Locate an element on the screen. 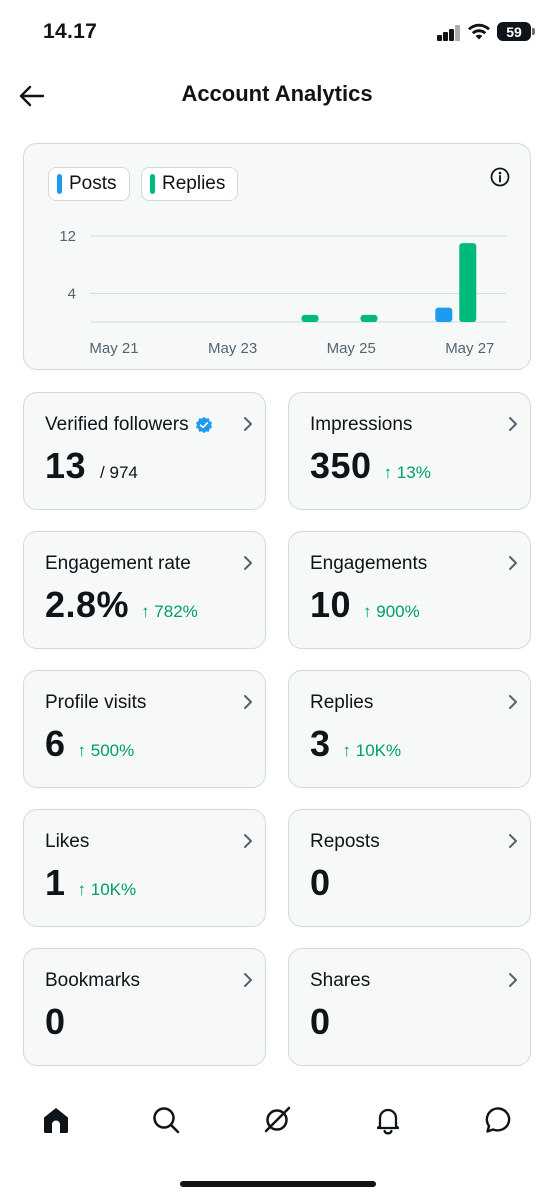  stat-row: 6 ↑ 500% is located at coordinates (89, 744).